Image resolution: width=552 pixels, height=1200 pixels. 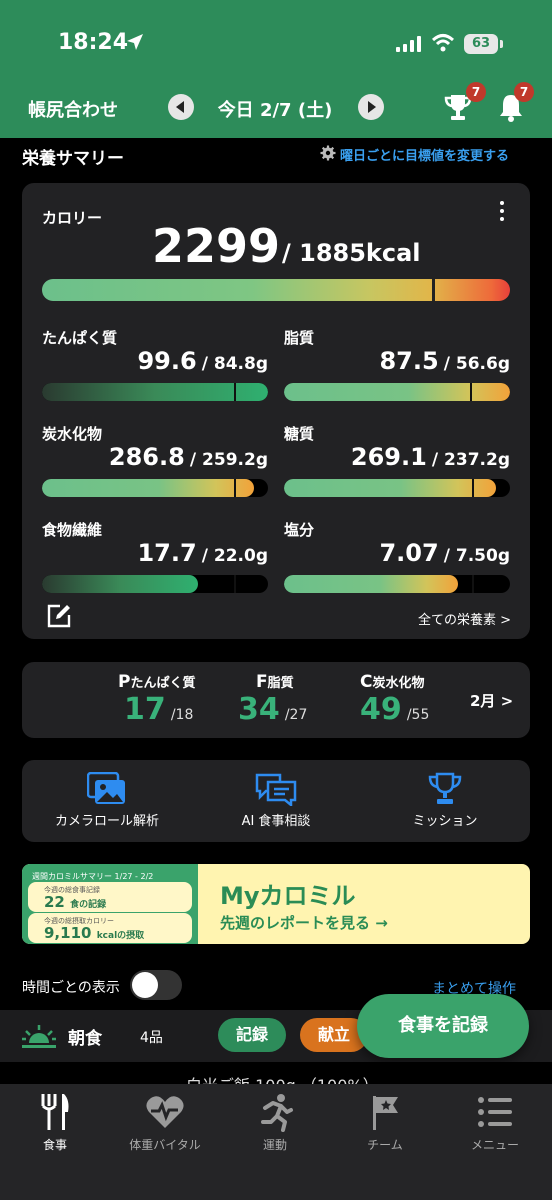 I want to click on nutrient-name: 脂質, so click(x=299, y=338).